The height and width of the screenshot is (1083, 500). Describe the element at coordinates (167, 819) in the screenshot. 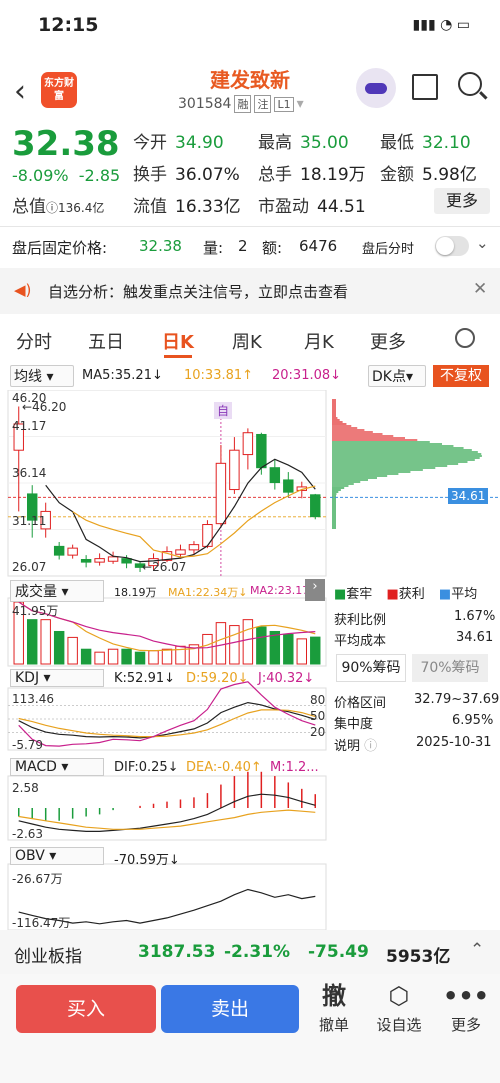

I see `macd-dea-line` at that location.